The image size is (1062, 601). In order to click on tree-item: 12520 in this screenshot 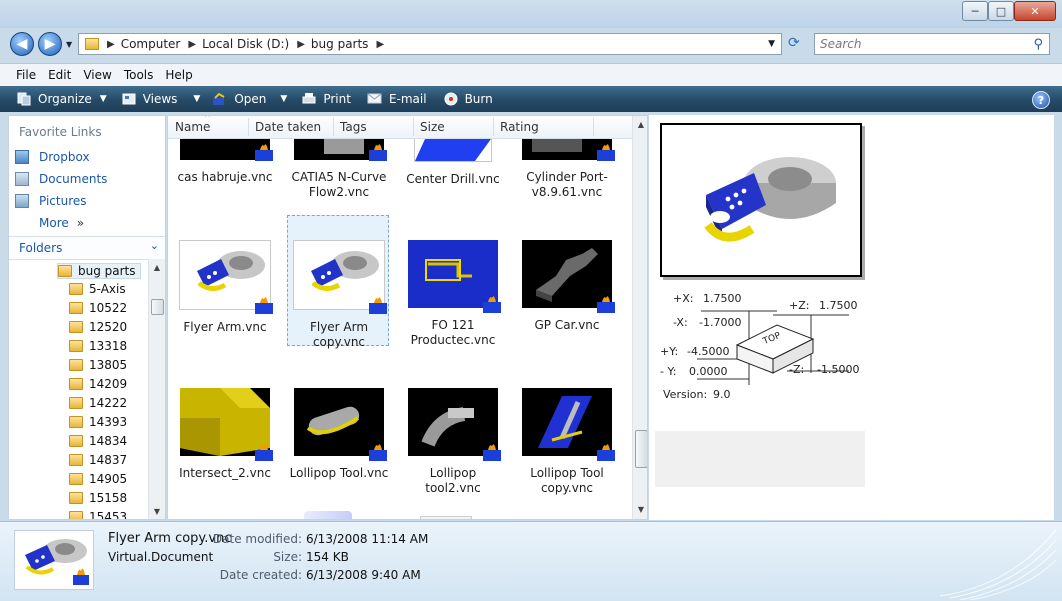, I will do `click(98, 327)`.